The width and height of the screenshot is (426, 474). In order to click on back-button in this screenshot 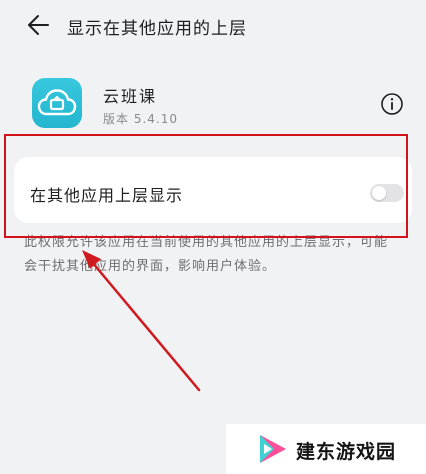, I will do `click(39, 25)`.